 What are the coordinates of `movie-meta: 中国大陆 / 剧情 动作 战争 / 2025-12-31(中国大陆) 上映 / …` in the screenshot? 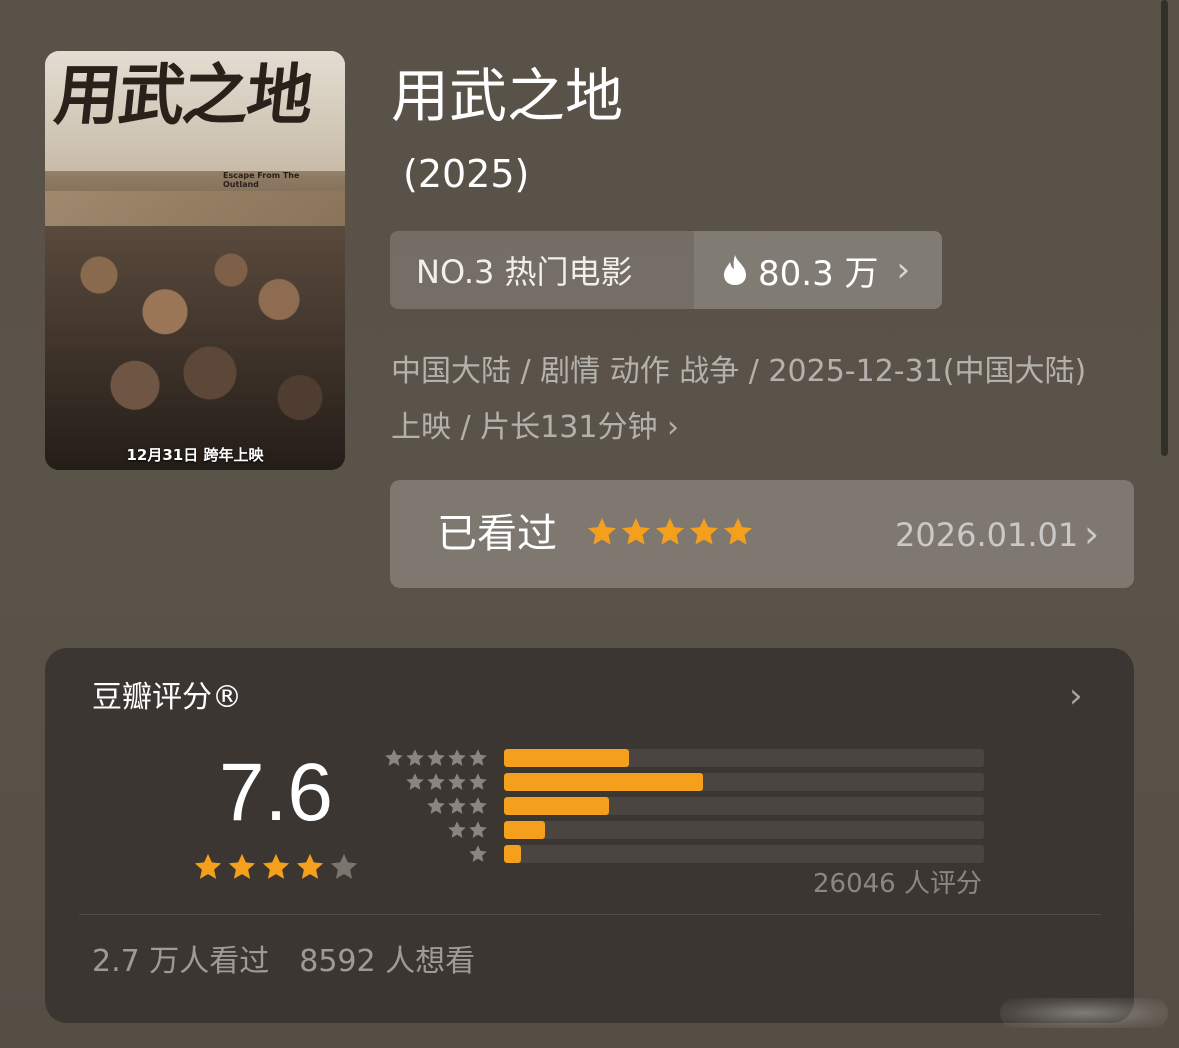 It's located at (751, 400).